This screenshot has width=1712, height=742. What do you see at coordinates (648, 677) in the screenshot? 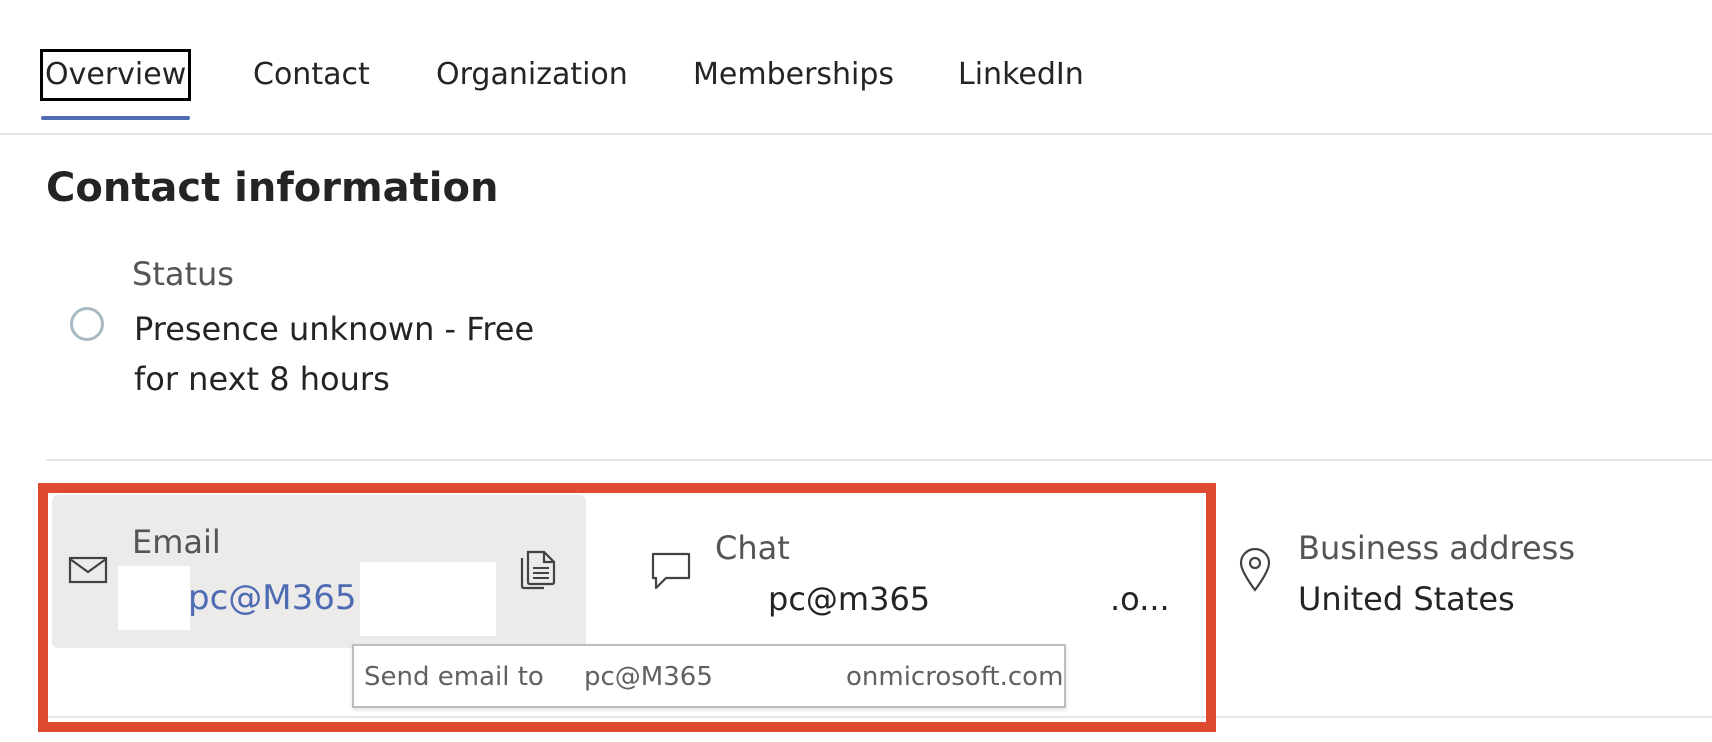
I see `tooltip-email-local: pc@M365` at bounding box center [648, 677].